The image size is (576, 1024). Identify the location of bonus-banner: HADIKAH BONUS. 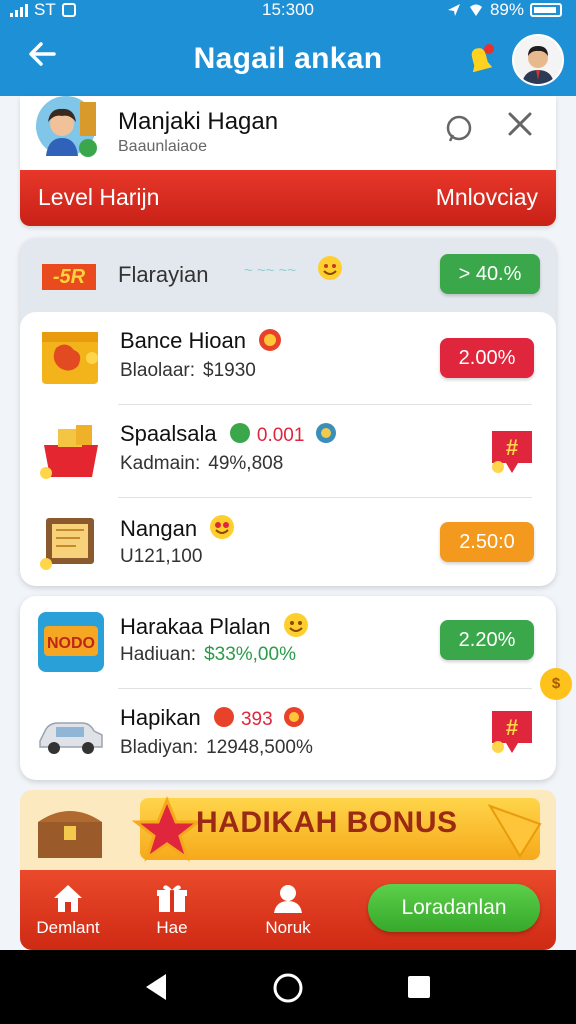
(288, 830).